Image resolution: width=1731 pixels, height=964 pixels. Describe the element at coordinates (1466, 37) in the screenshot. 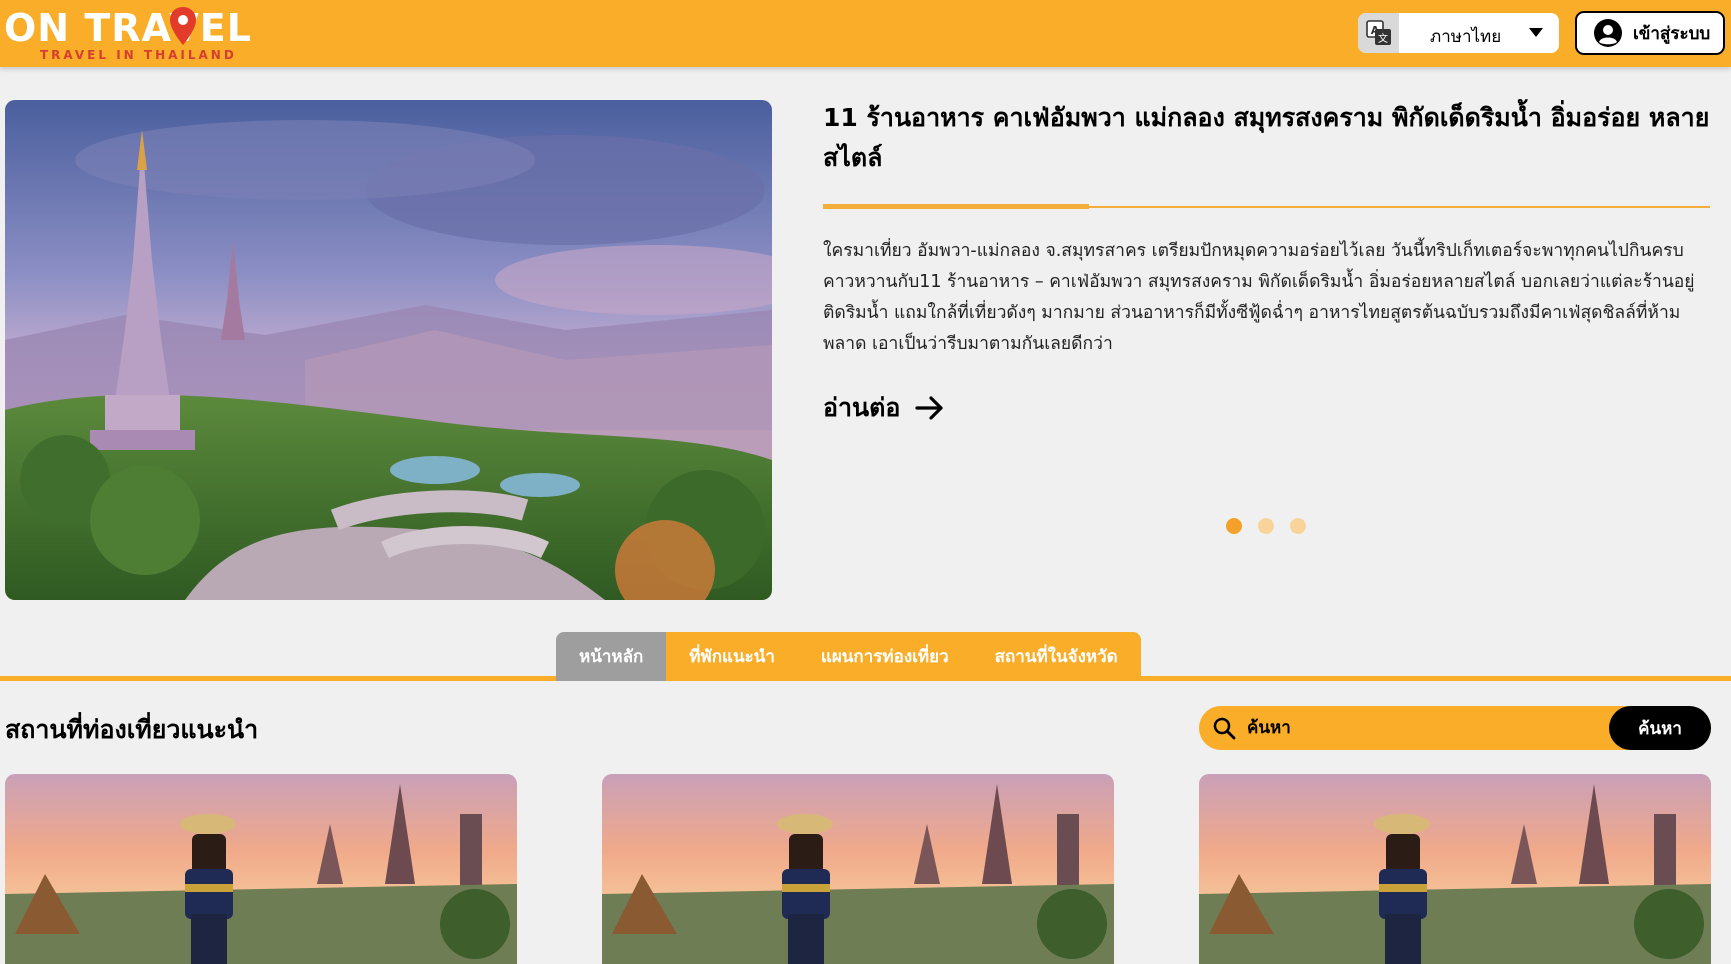

I see `language-label: ภาษาไทย` at that location.